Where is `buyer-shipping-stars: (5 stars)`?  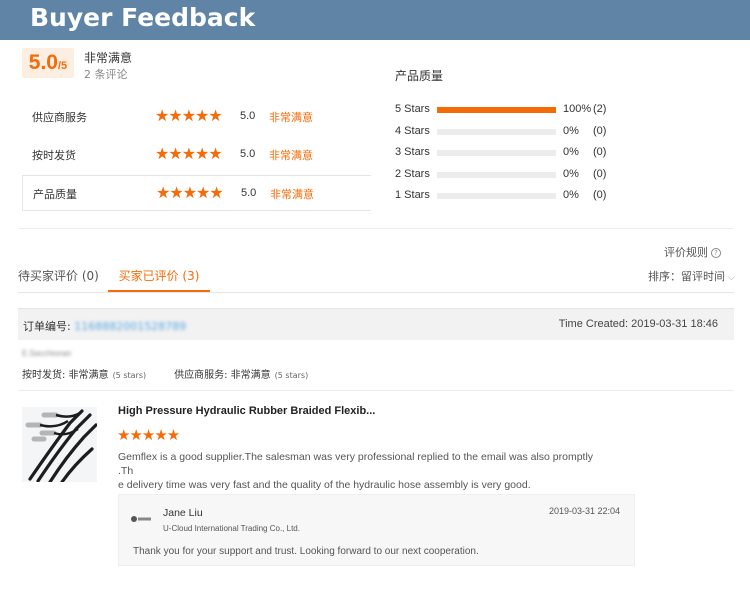 buyer-shipping-stars: (5 stars) is located at coordinates (129, 375).